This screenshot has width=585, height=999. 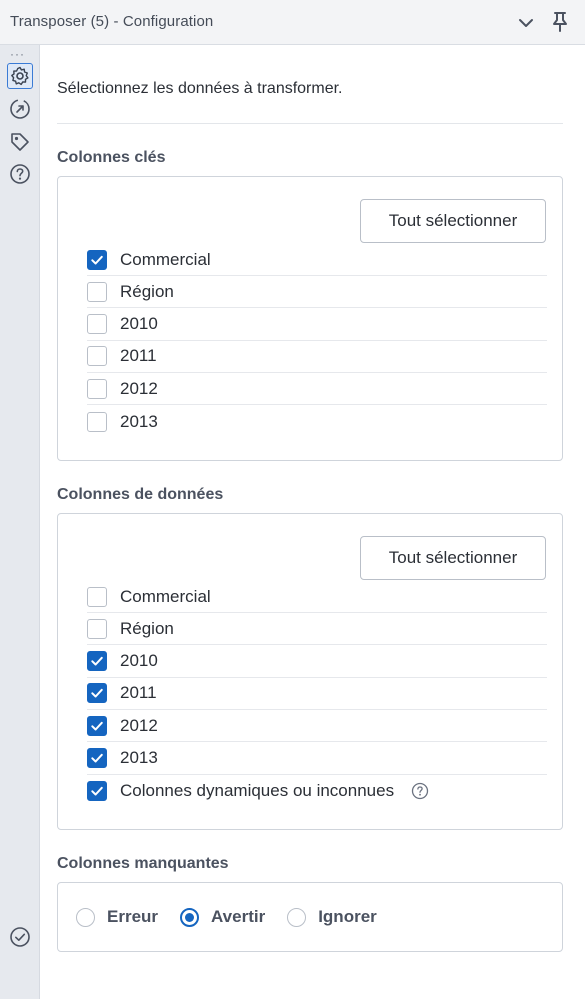 I want to click on dynamic-columns-help-icon, so click(x=420, y=791).